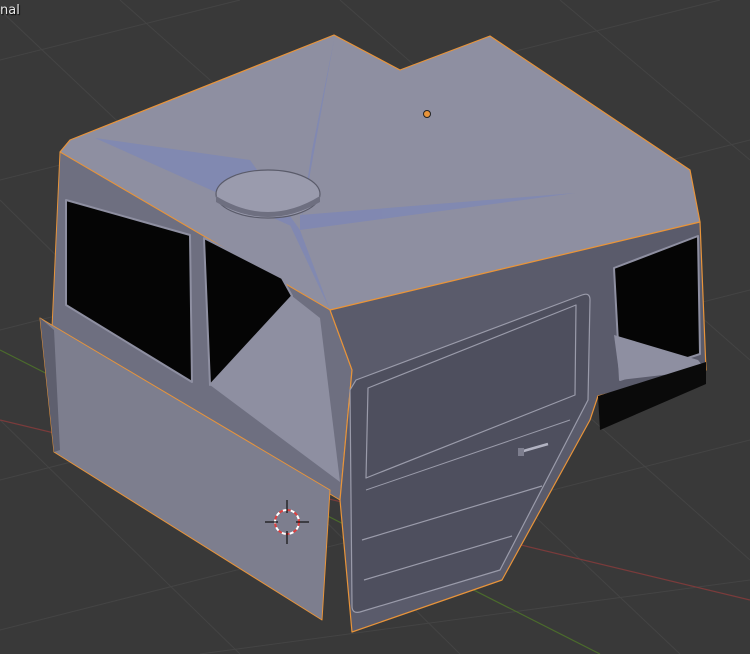 This screenshot has width=750, height=654. What do you see at coordinates (521, 452) in the screenshot?
I see `door-handle-base` at bounding box center [521, 452].